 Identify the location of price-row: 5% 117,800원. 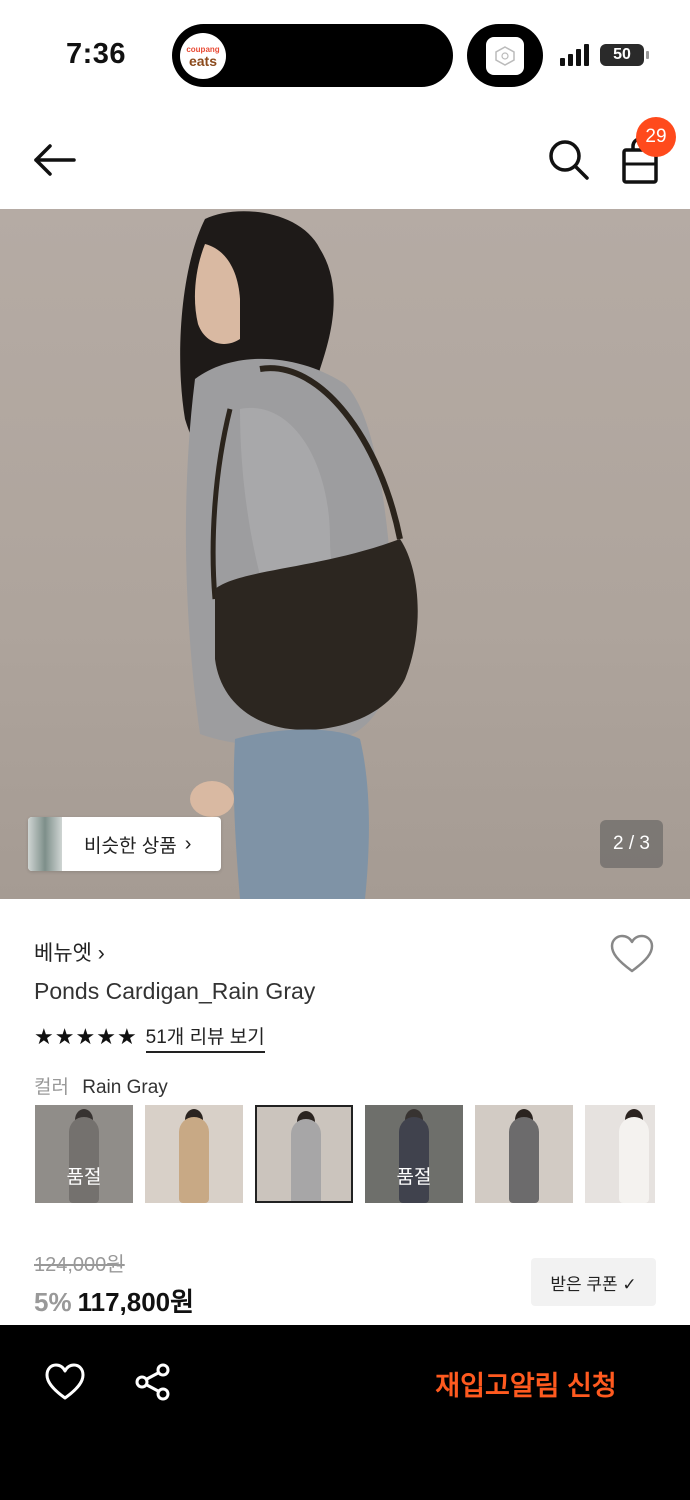
(114, 1300).